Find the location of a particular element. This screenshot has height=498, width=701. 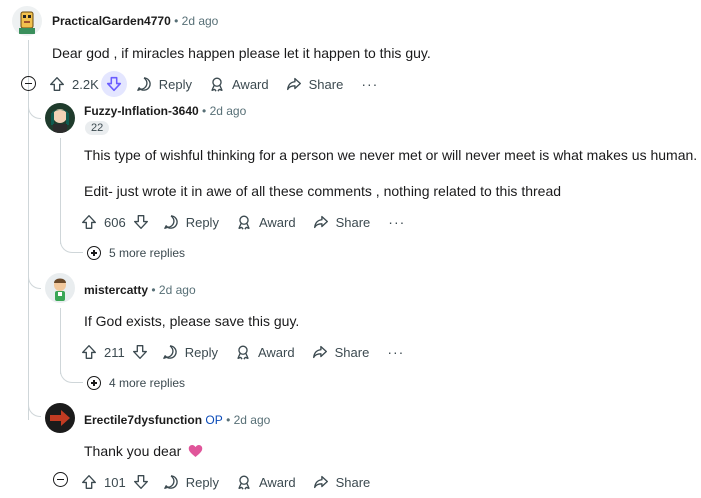

comment-author-line: Fuzzy-Inflation-3640 • 2d ago is located at coordinates (165, 111).